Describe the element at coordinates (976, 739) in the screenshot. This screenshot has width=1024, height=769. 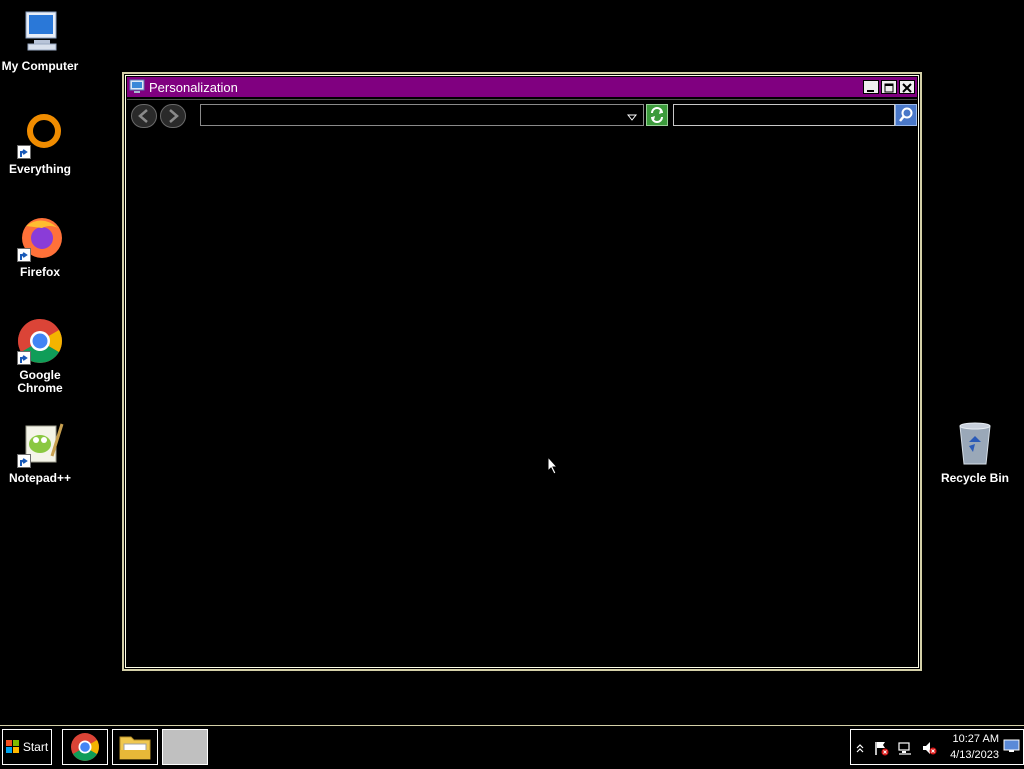
I see `clock-time: 10:27 AM` at that location.